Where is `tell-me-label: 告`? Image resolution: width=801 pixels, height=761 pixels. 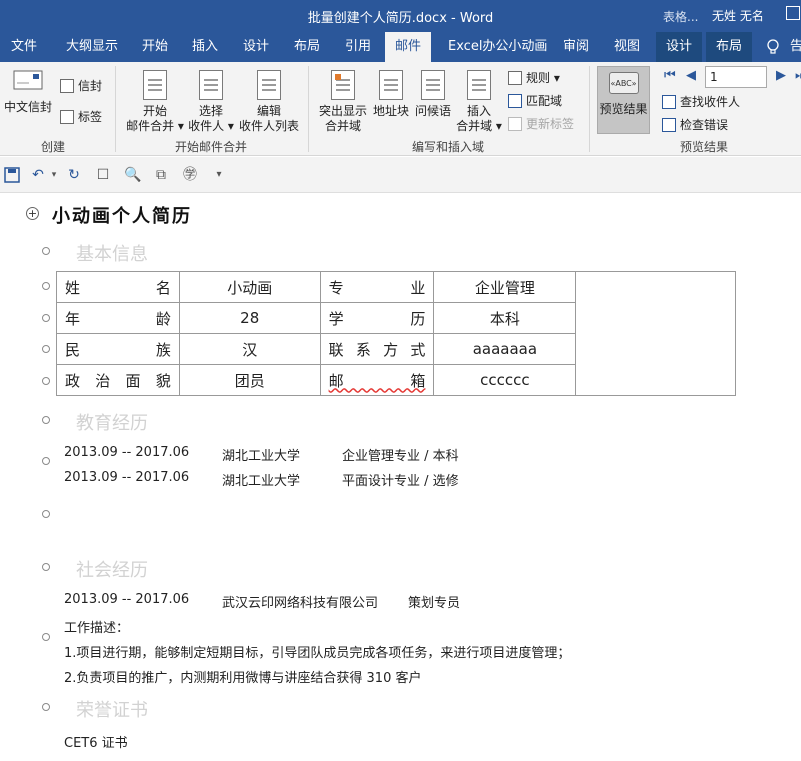 tell-me-label: 告 is located at coordinates (795, 47).